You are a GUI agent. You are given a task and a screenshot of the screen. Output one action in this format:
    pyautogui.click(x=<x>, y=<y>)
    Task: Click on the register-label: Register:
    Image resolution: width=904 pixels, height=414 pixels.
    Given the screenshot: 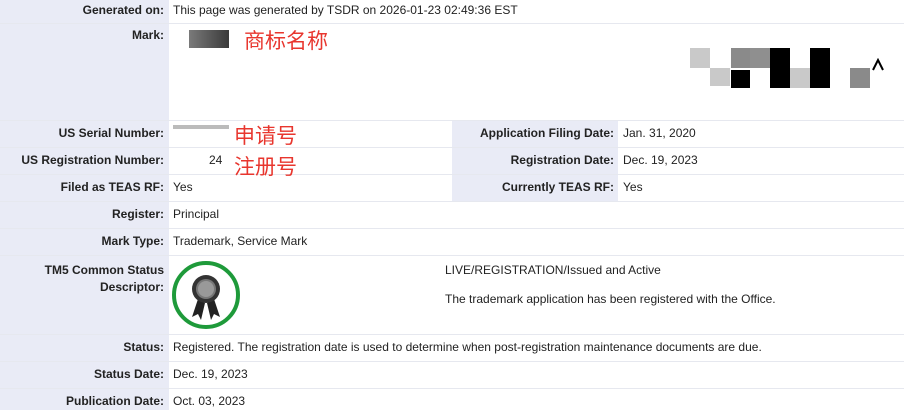 What is the action you would take?
    pyautogui.click(x=84, y=215)
    